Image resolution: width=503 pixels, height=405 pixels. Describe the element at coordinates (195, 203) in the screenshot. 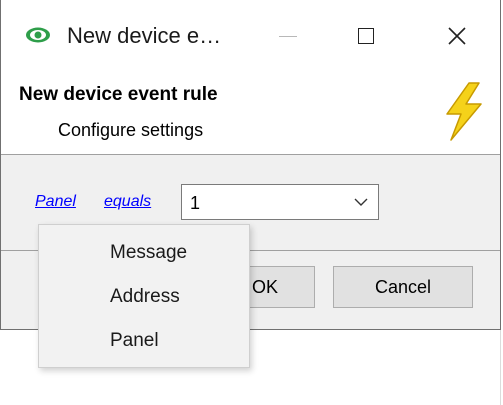

I see `combobox-value: 1` at that location.